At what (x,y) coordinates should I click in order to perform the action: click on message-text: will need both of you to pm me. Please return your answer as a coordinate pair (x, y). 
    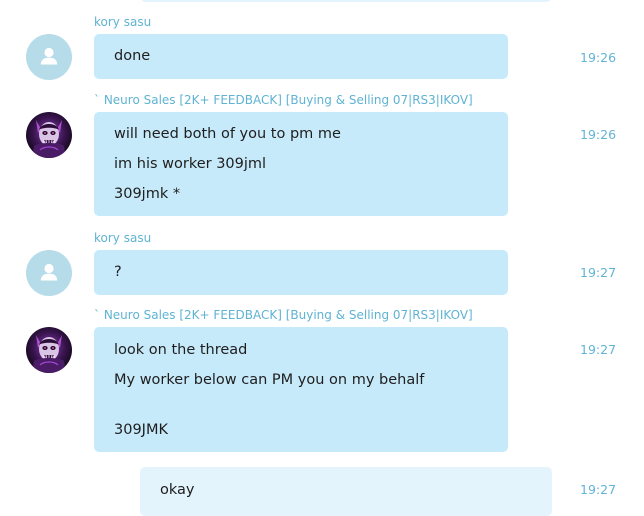
    Looking at the image, I should click on (227, 134).